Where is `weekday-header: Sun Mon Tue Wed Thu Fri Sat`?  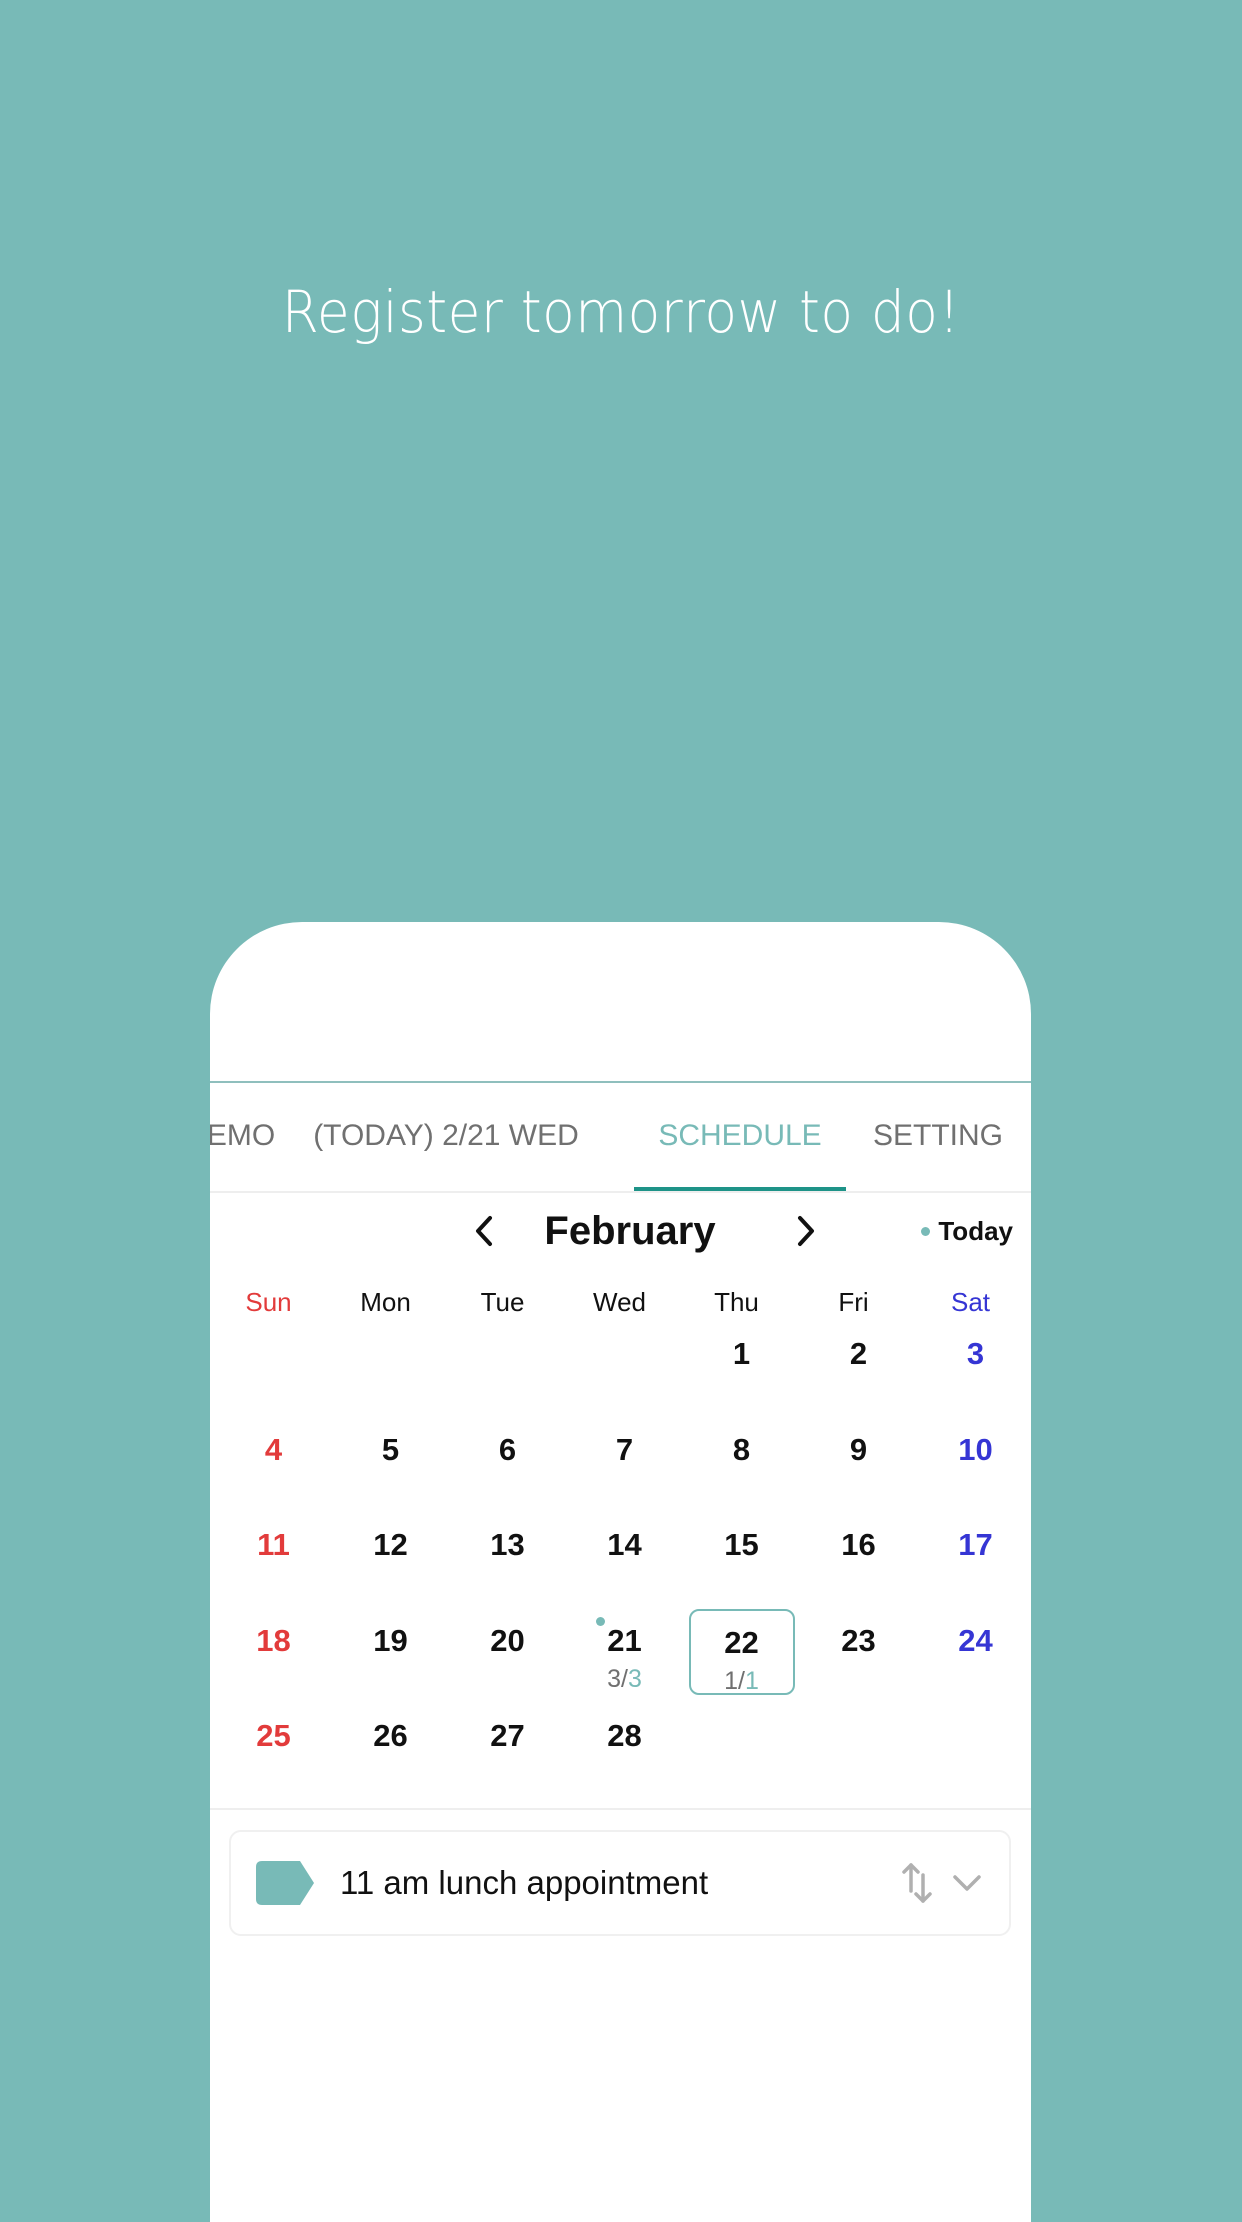 weekday-header: Sun Mon Tue Wed Thu Fri Sat is located at coordinates (620, 1302).